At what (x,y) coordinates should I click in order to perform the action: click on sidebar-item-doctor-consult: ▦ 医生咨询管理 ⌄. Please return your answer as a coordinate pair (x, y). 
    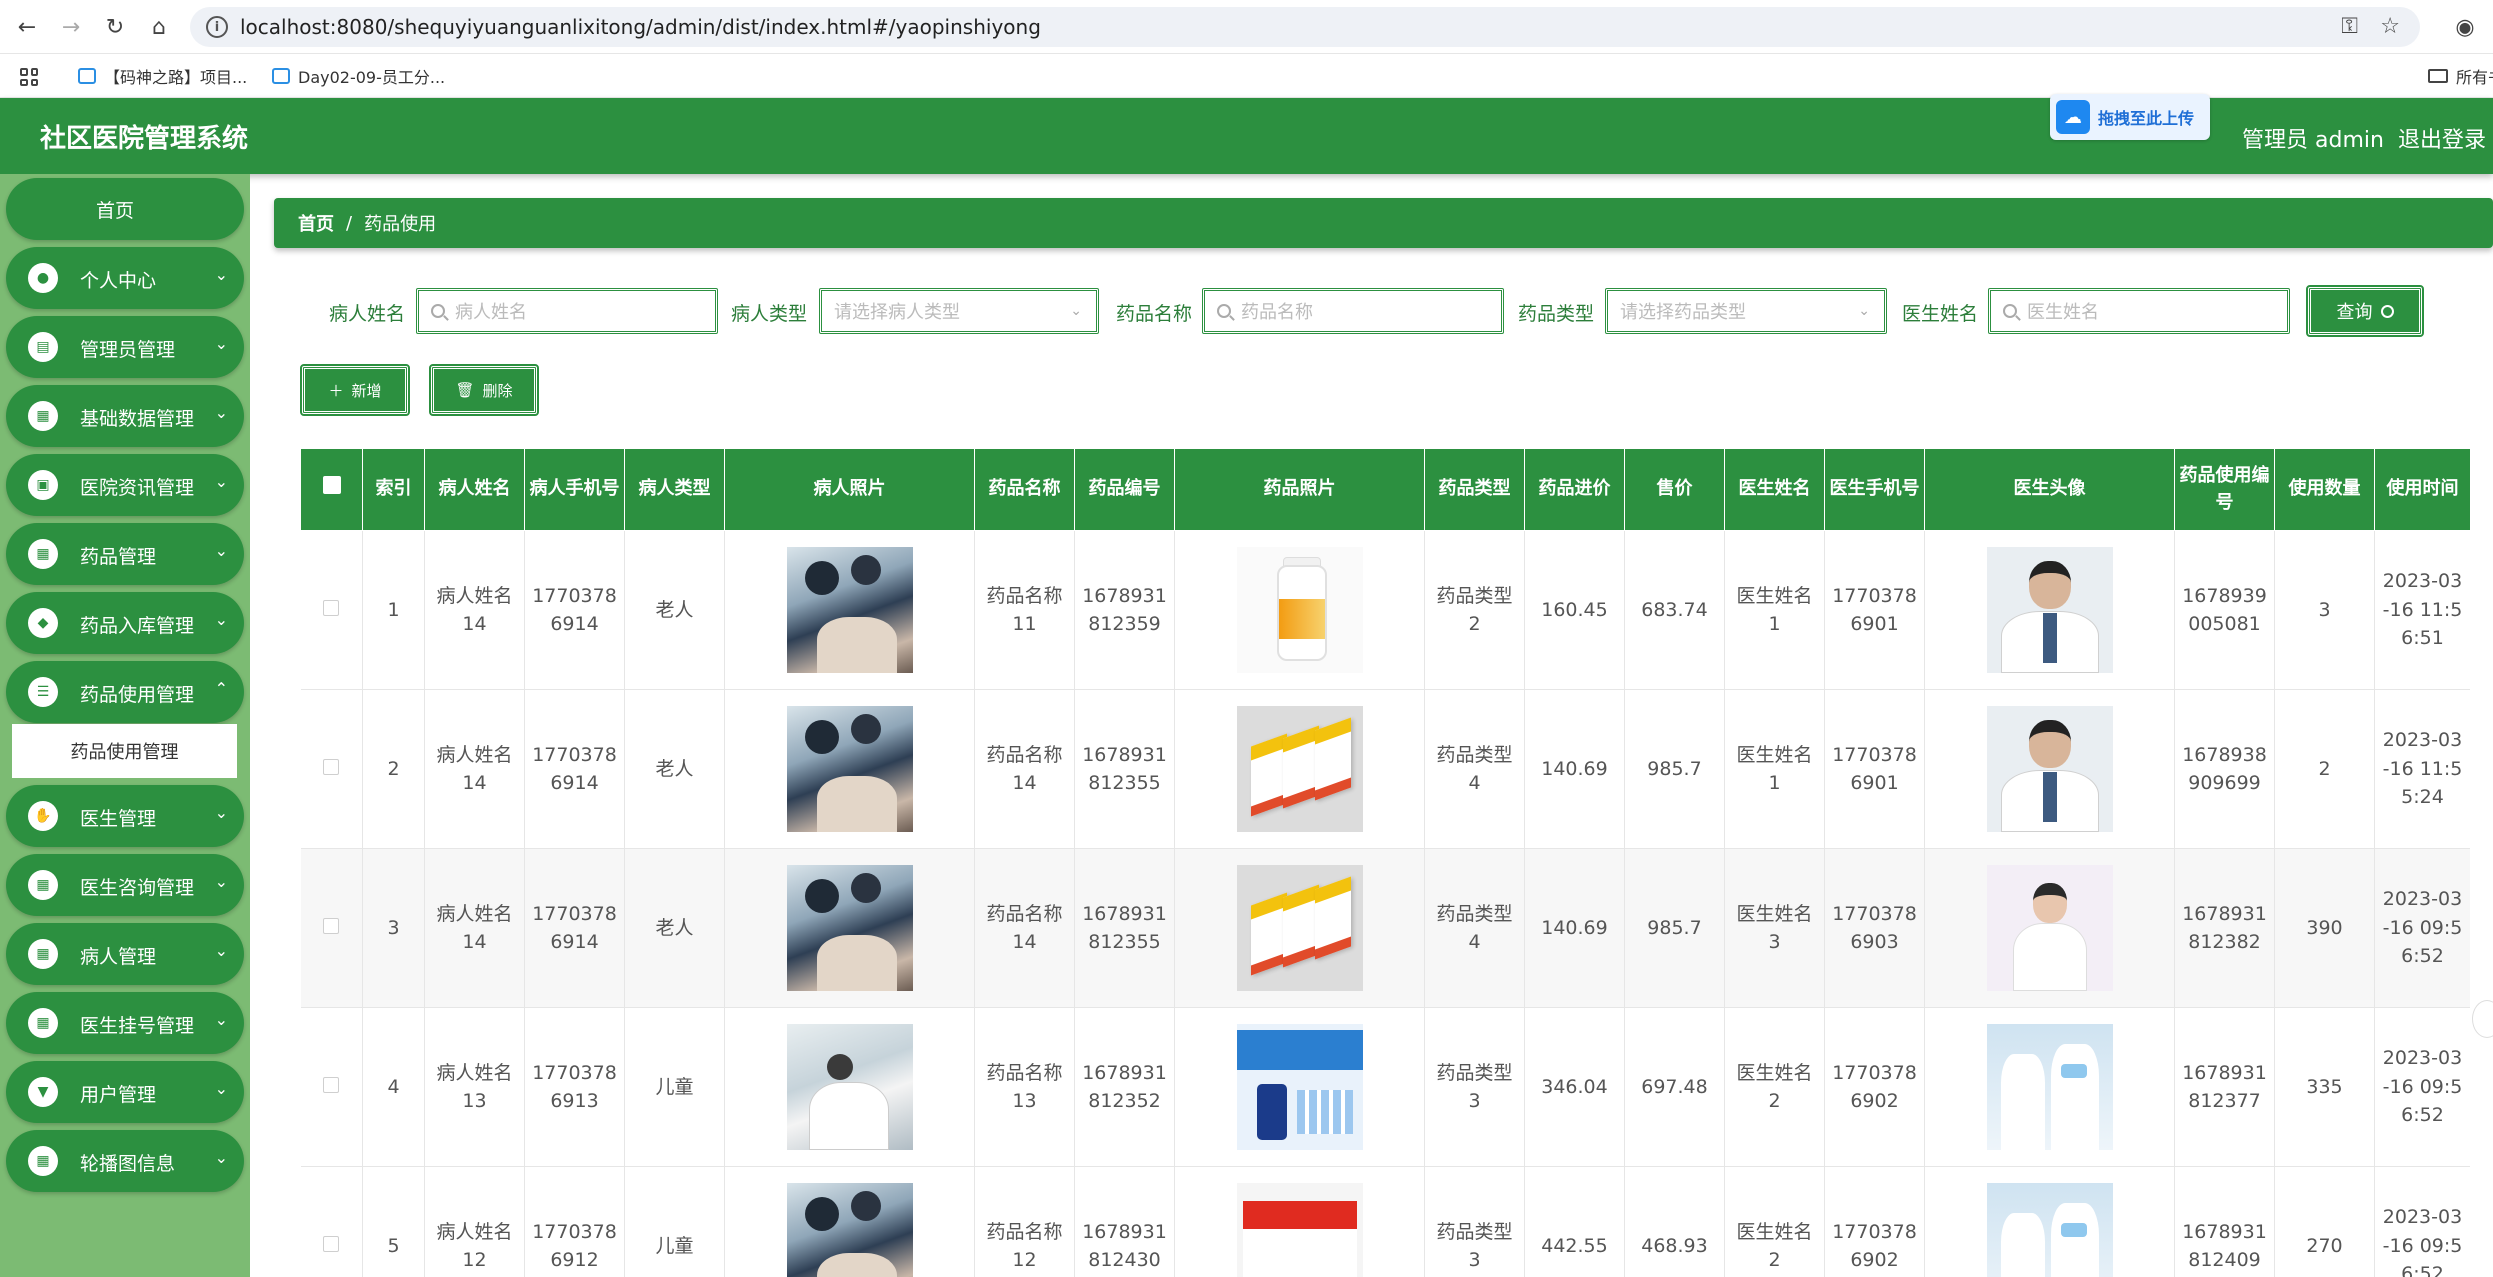
    Looking at the image, I should click on (125, 885).